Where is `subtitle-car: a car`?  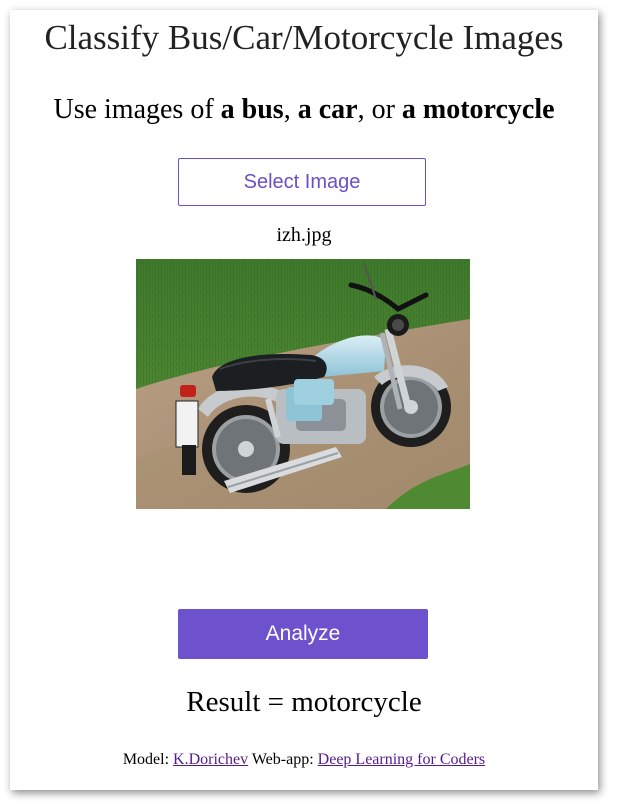
subtitle-car: a car is located at coordinates (327, 109).